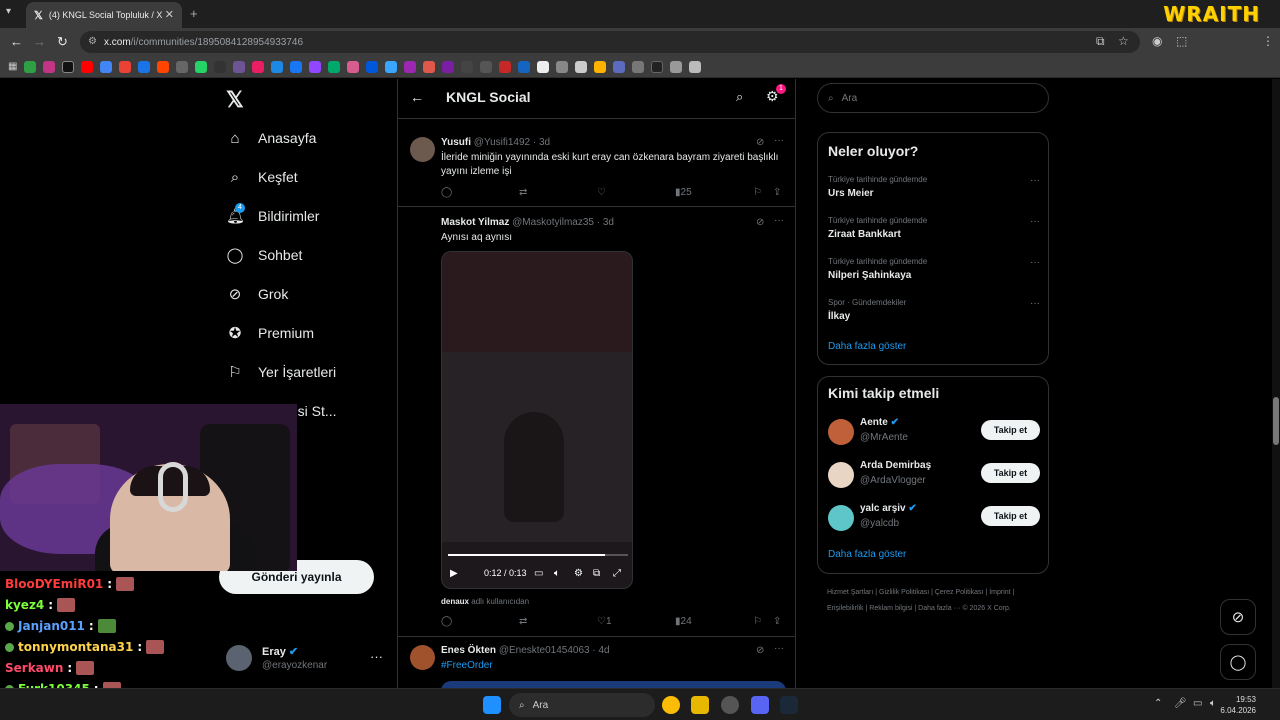  What do you see at coordinates (30, 66) in the screenshot?
I see `bookmark-kick-icon` at bounding box center [30, 66].